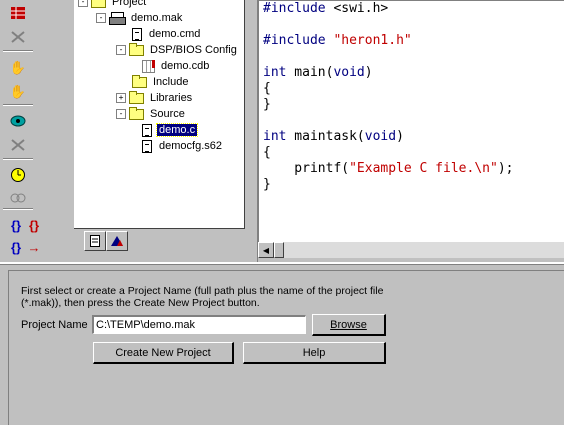  Describe the element at coordinates (411, 250) in the screenshot. I see `horizontal-scrollbar: ◀` at that location.